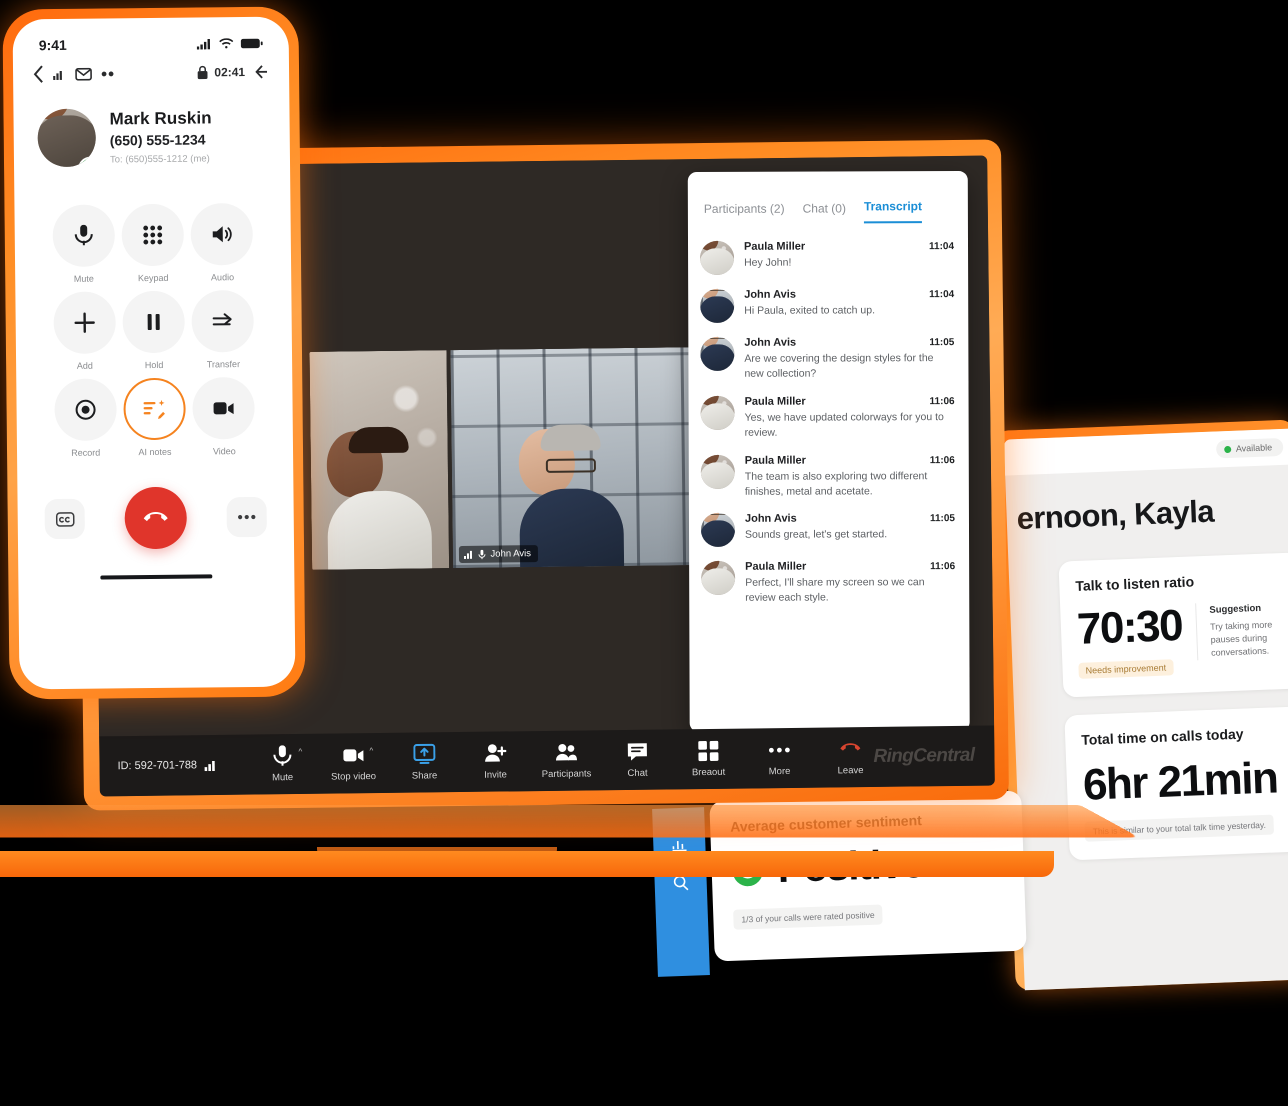 The width and height of the screenshot is (1288, 1106). What do you see at coordinates (481, 554) in the screenshot?
I see `microphone-icon` at bounding box center [481, 554].